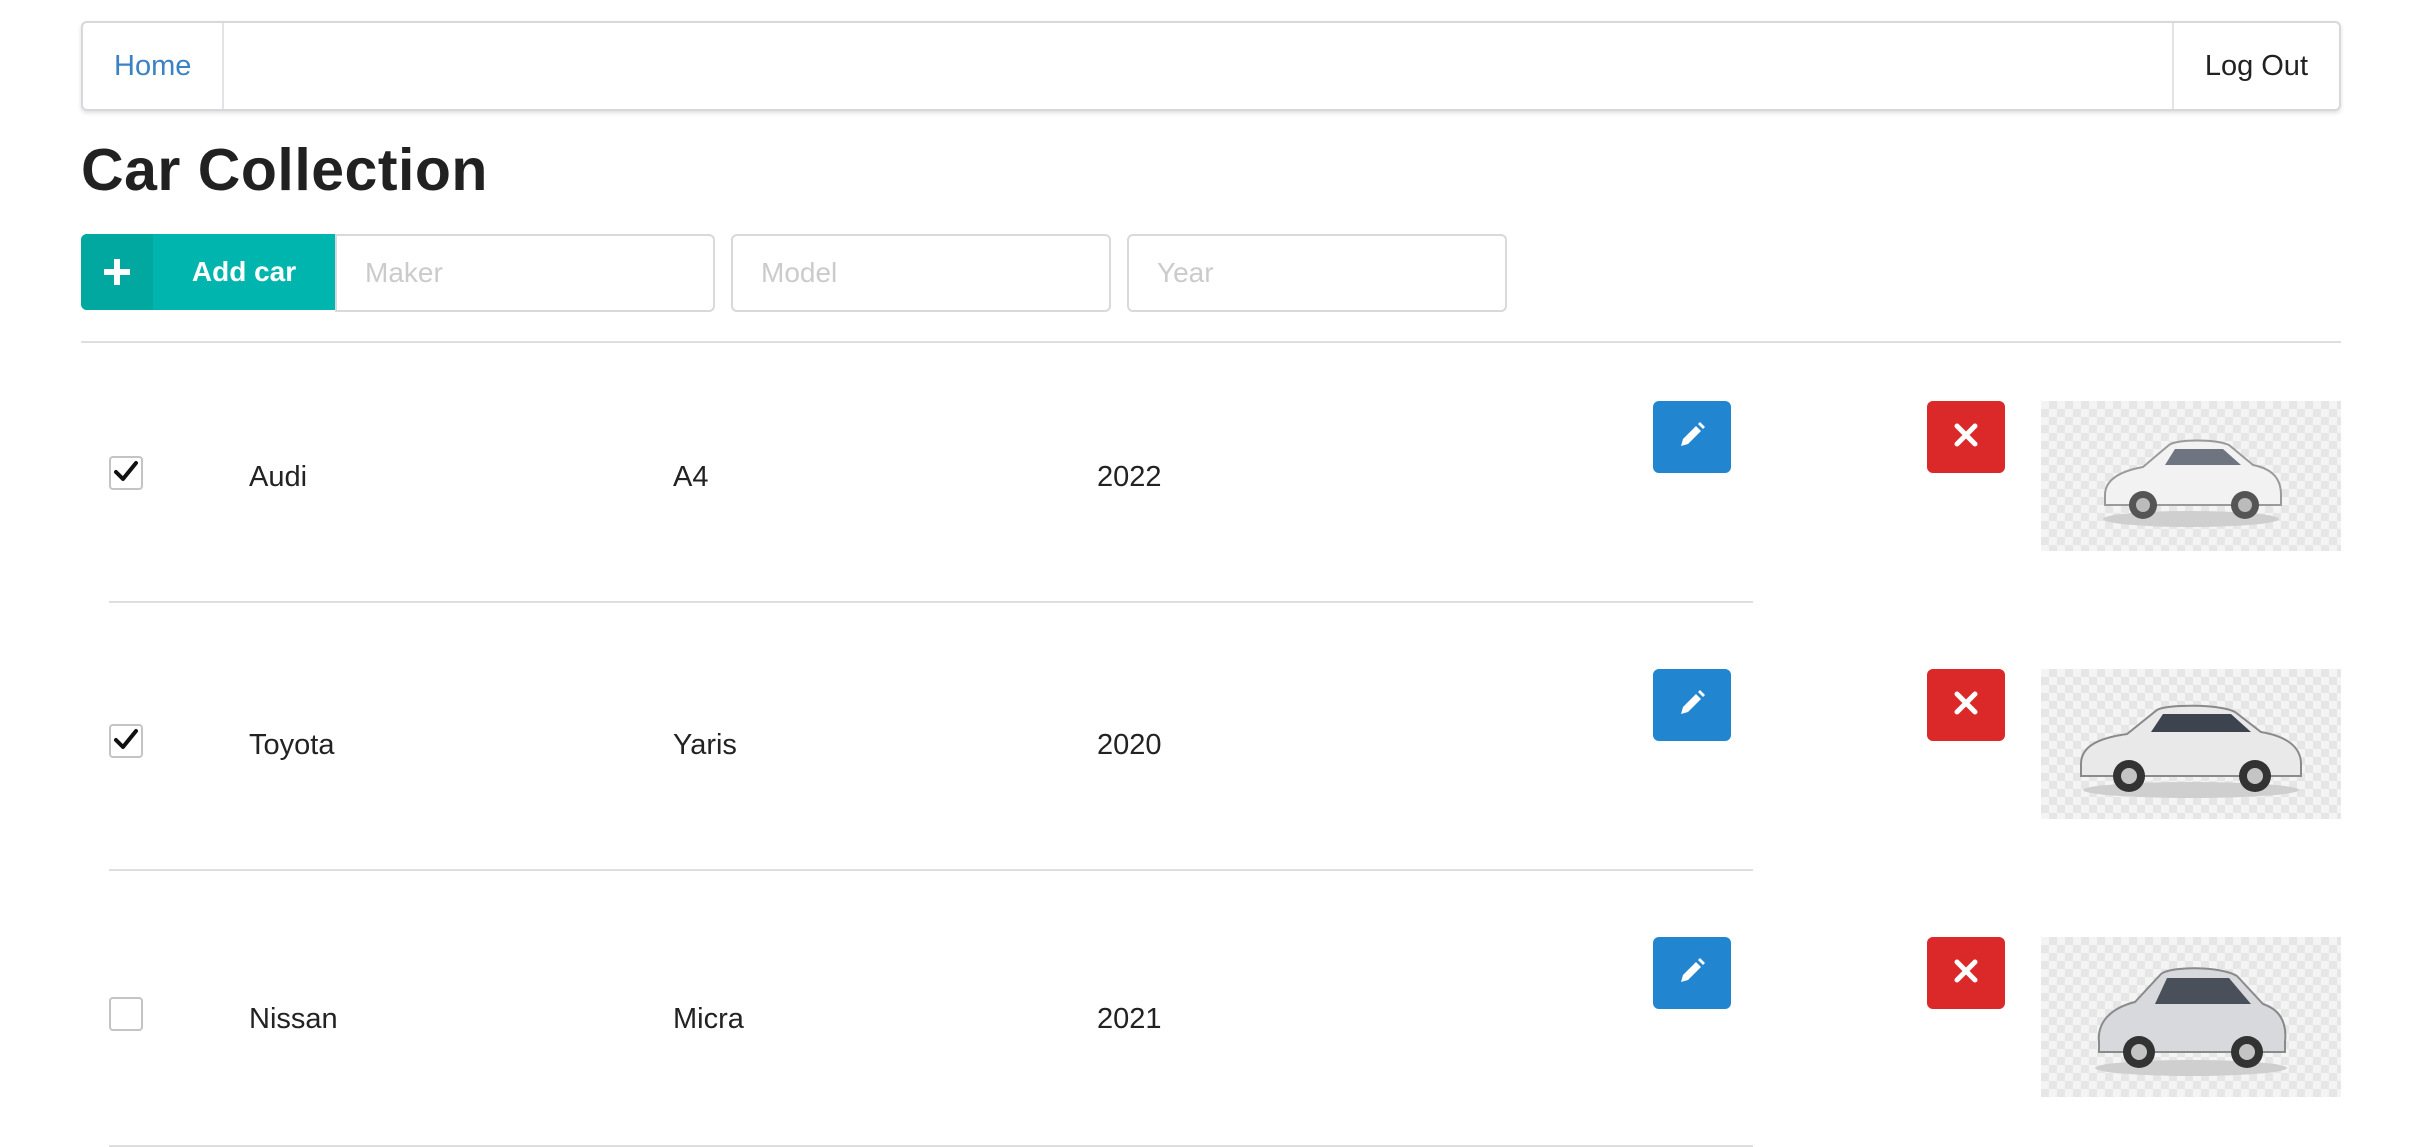 This screenshot has width=2420, height=1147. What do you see at coordinates (244, 271) in the screenshot?
I see `add-car-label: Add car` at bounding box center [244, 271].